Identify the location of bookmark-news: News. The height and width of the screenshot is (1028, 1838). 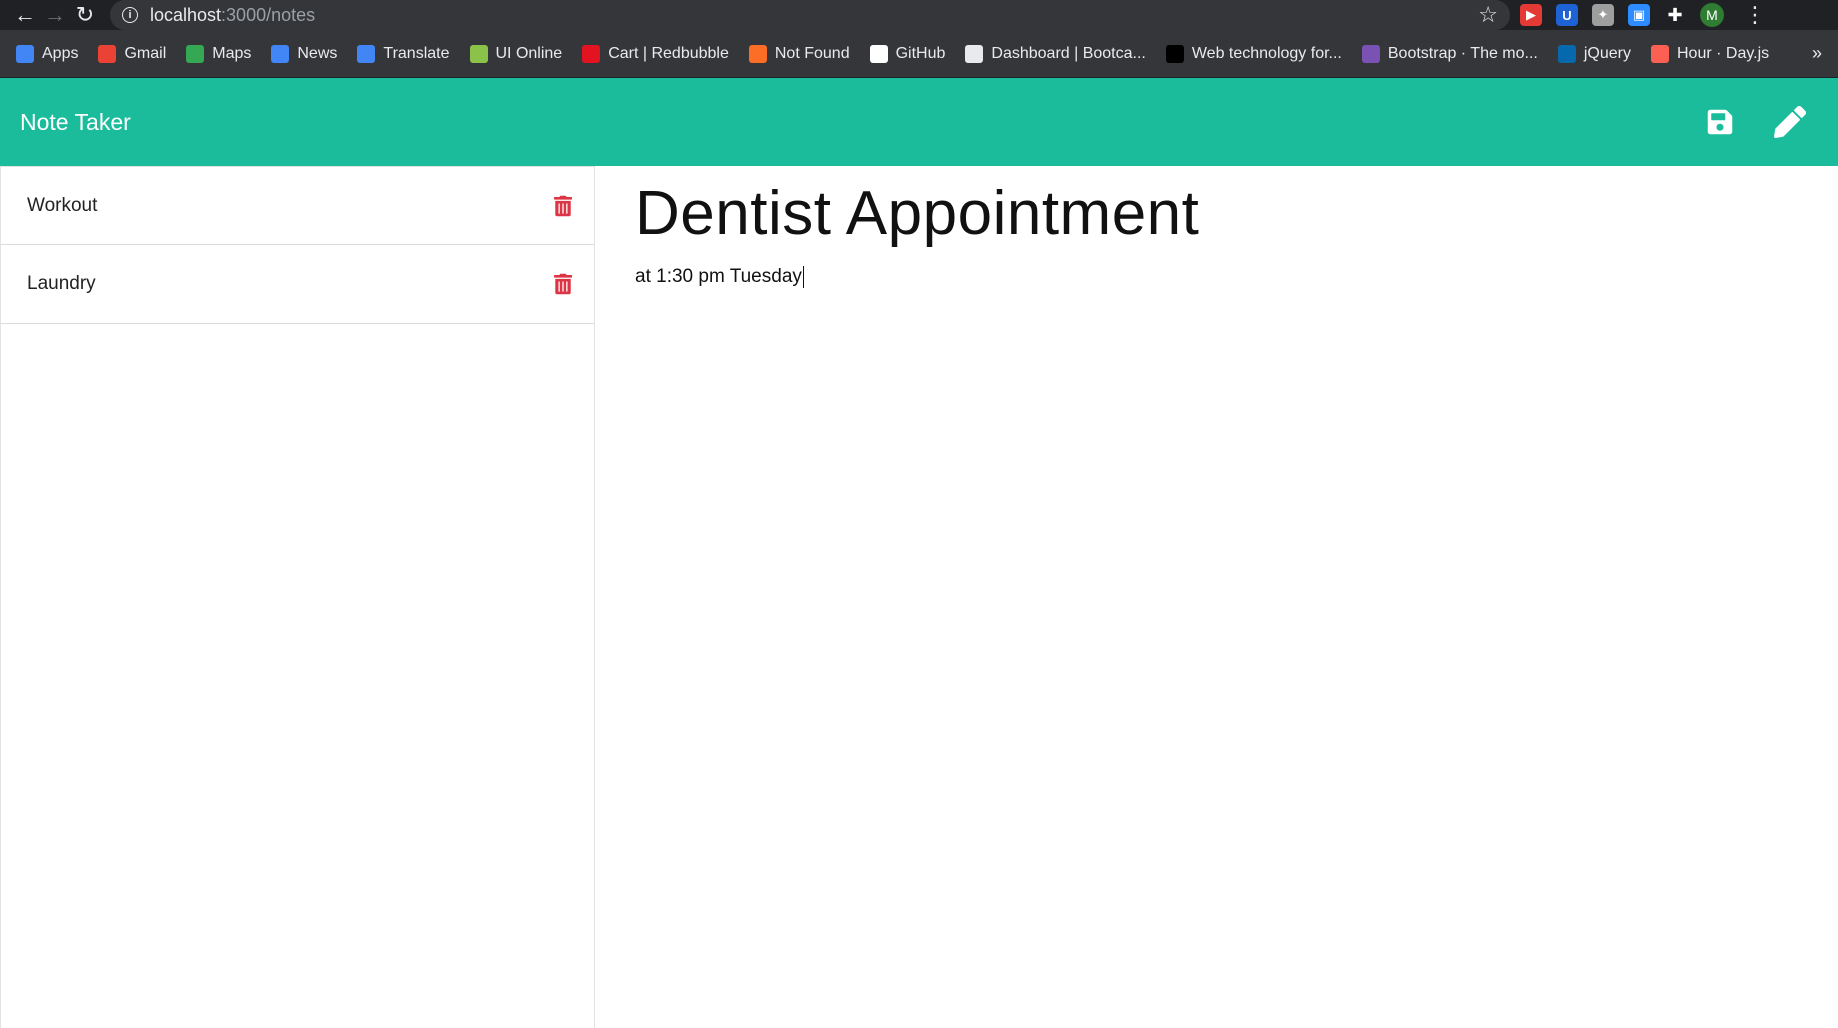
(304, 53).